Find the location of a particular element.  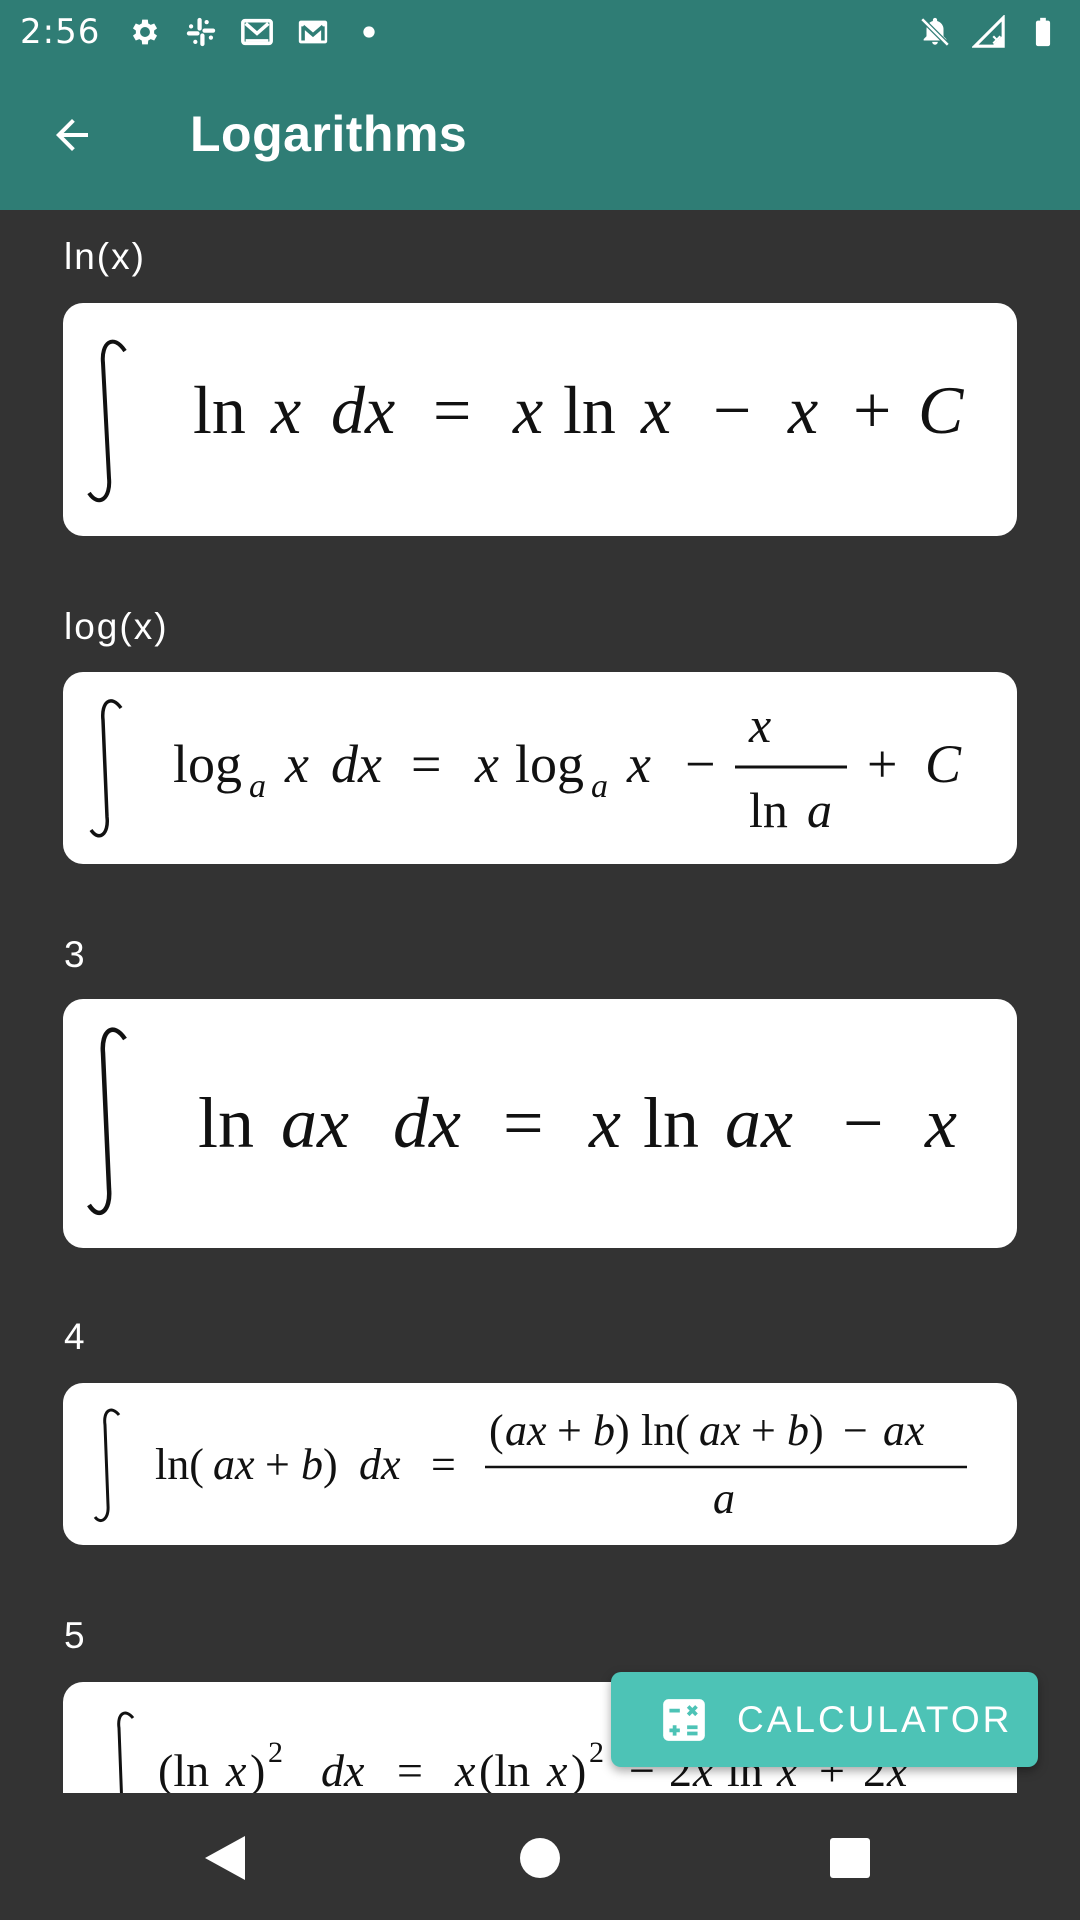

nav-recents-button is located at coordinates (850, 1858).